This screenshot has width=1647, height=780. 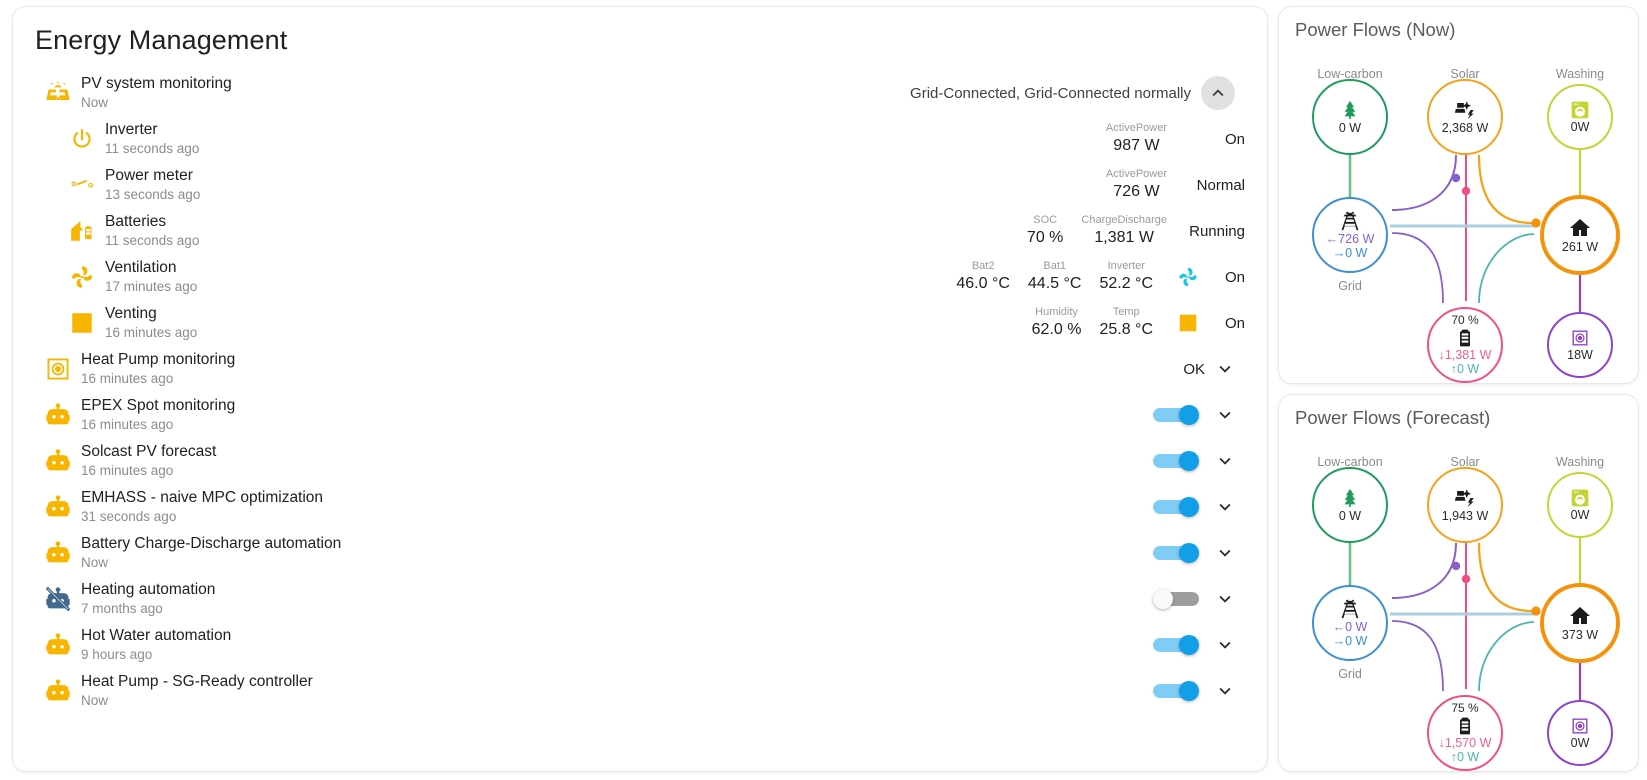 I want to click on attribute: SOC 70 %, so click(x=1045, y=230).